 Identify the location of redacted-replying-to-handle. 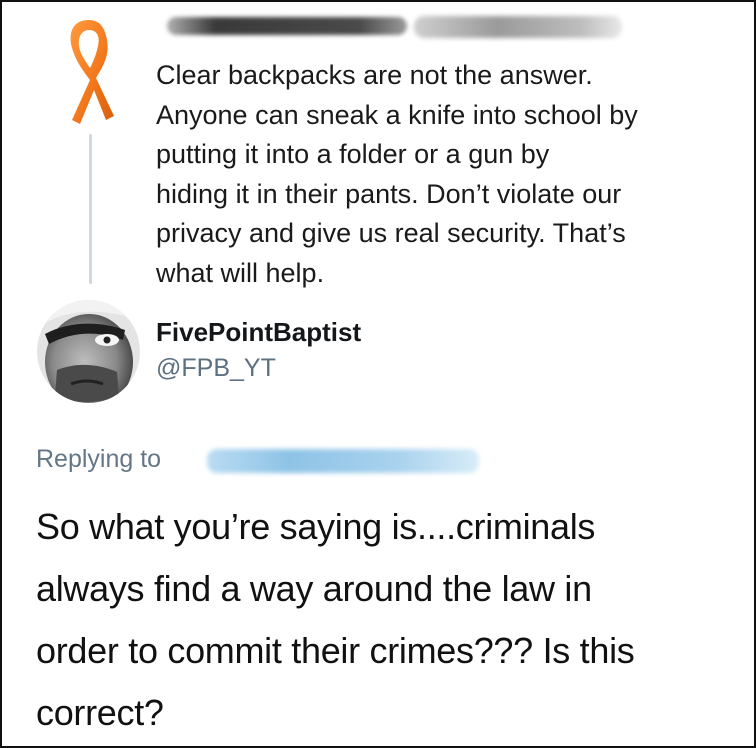
(343, 461).